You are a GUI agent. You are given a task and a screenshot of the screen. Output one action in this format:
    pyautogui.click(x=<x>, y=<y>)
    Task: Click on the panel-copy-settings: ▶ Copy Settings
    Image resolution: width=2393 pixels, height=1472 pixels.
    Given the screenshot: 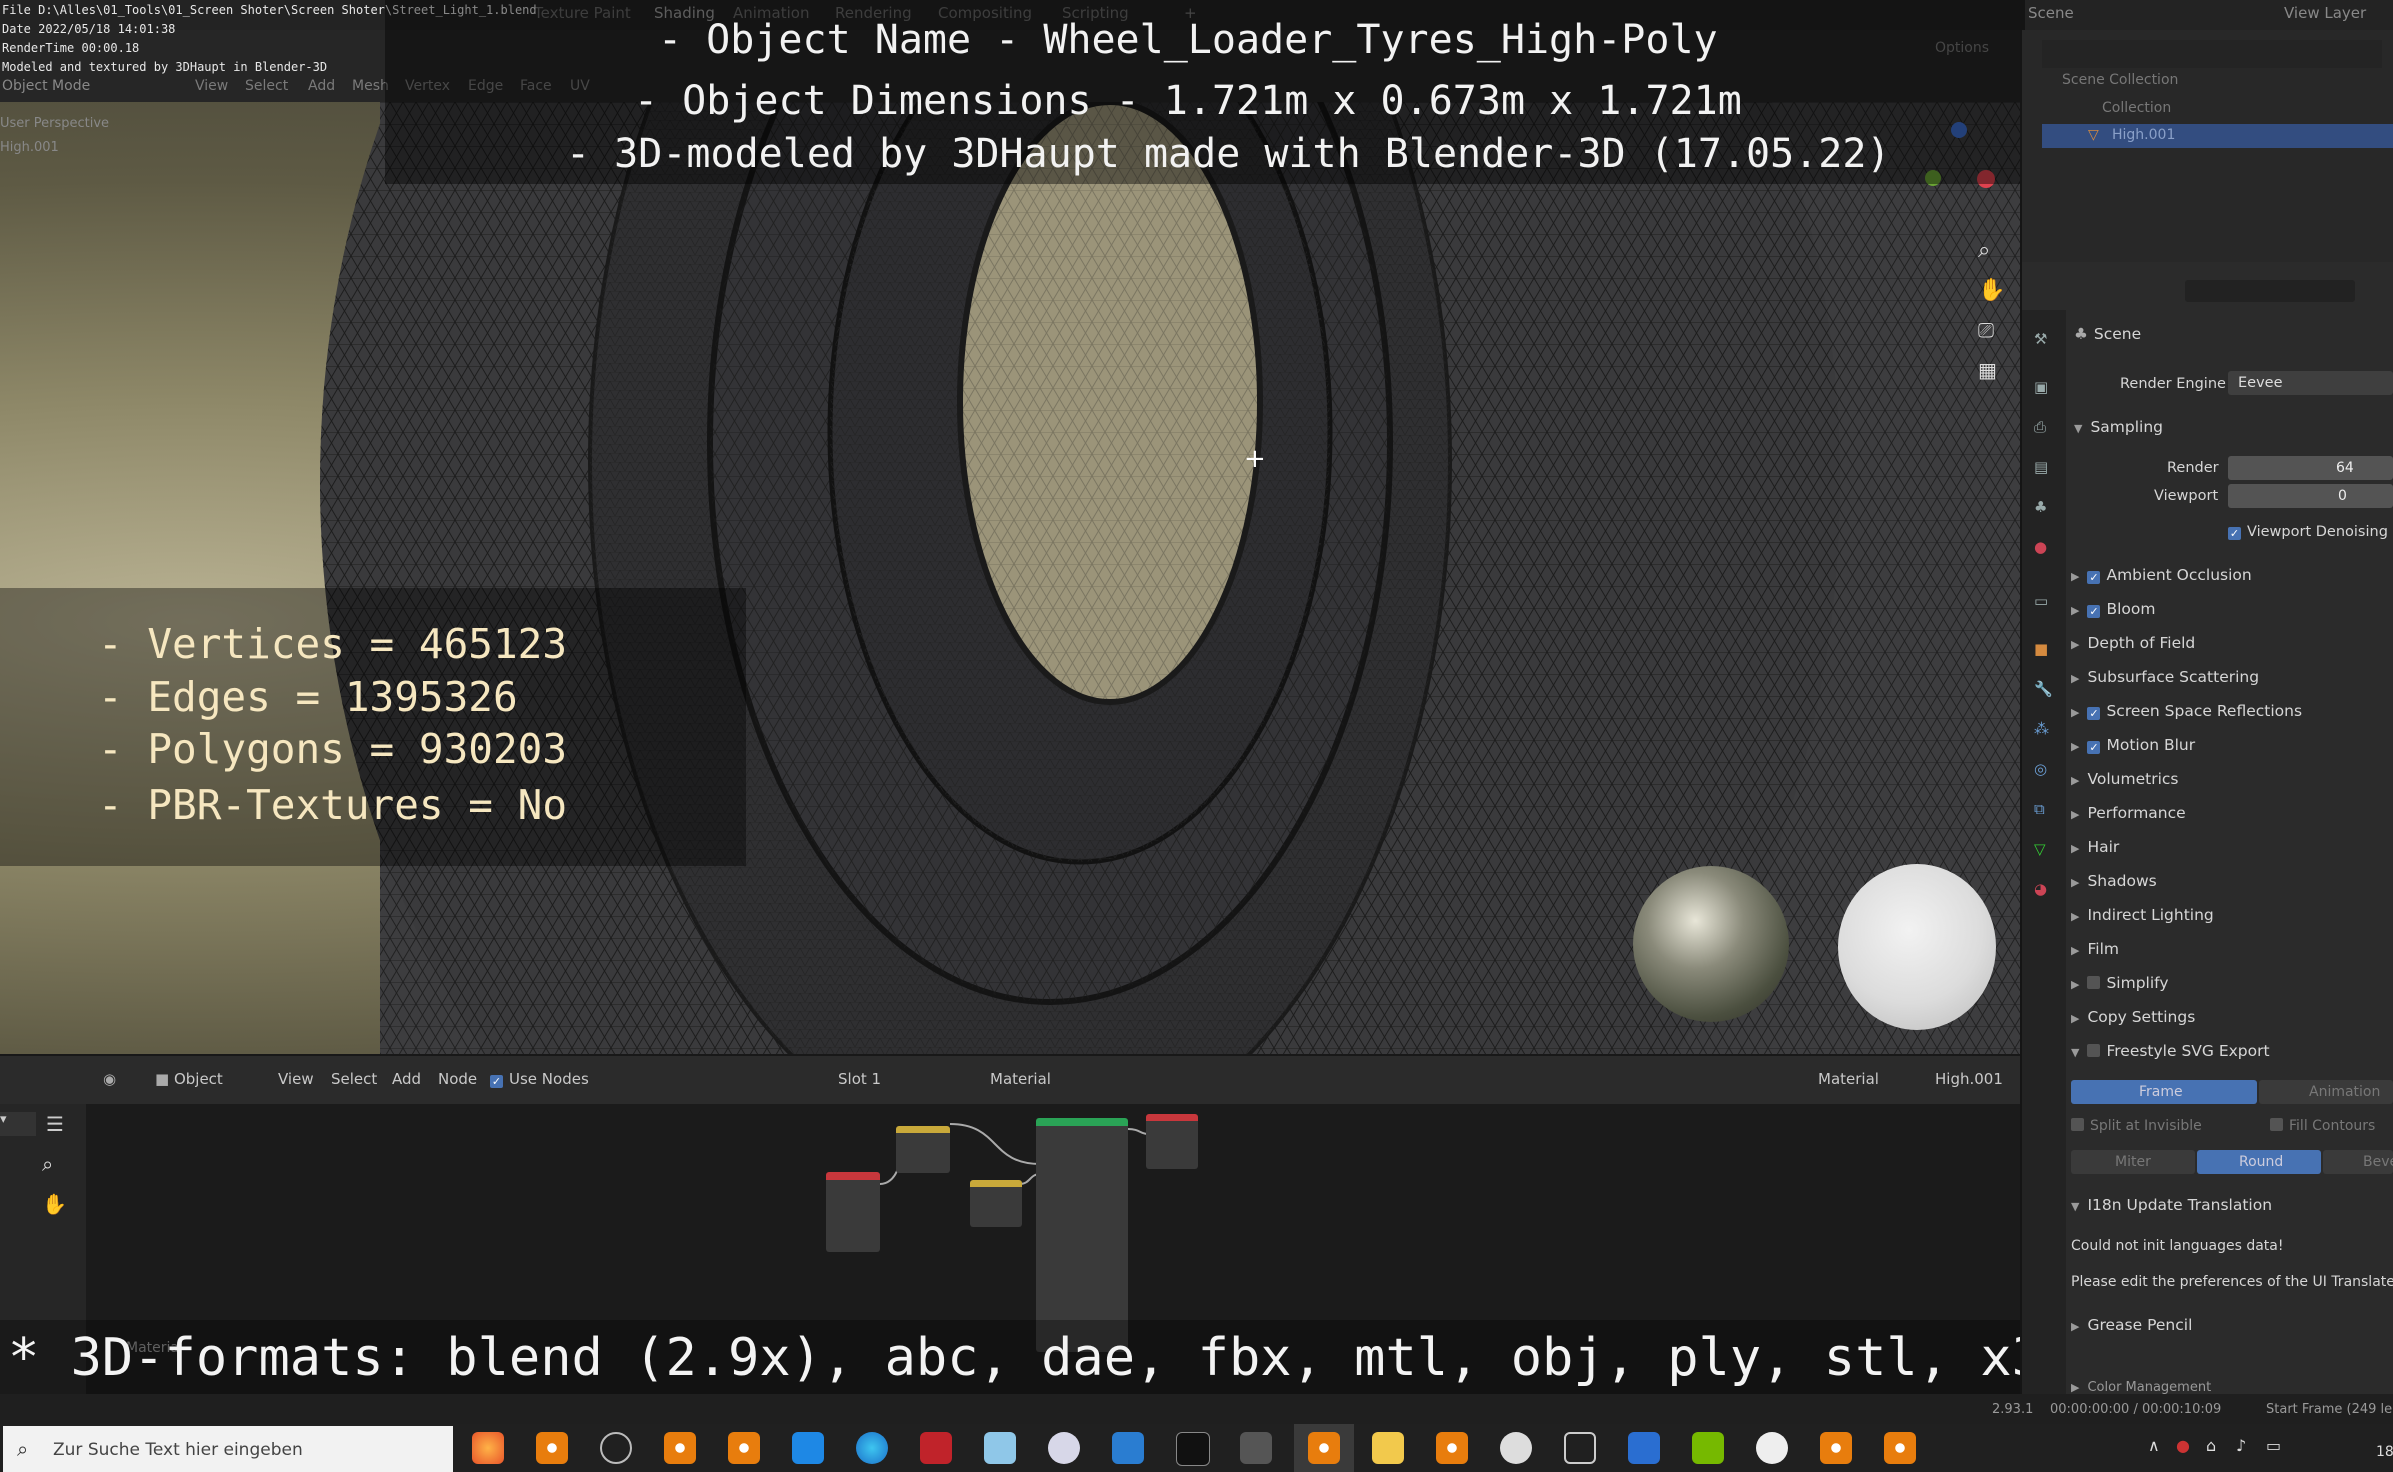 What is the action you would take?
    pyautogui.click(x=2133, y=1017)
    